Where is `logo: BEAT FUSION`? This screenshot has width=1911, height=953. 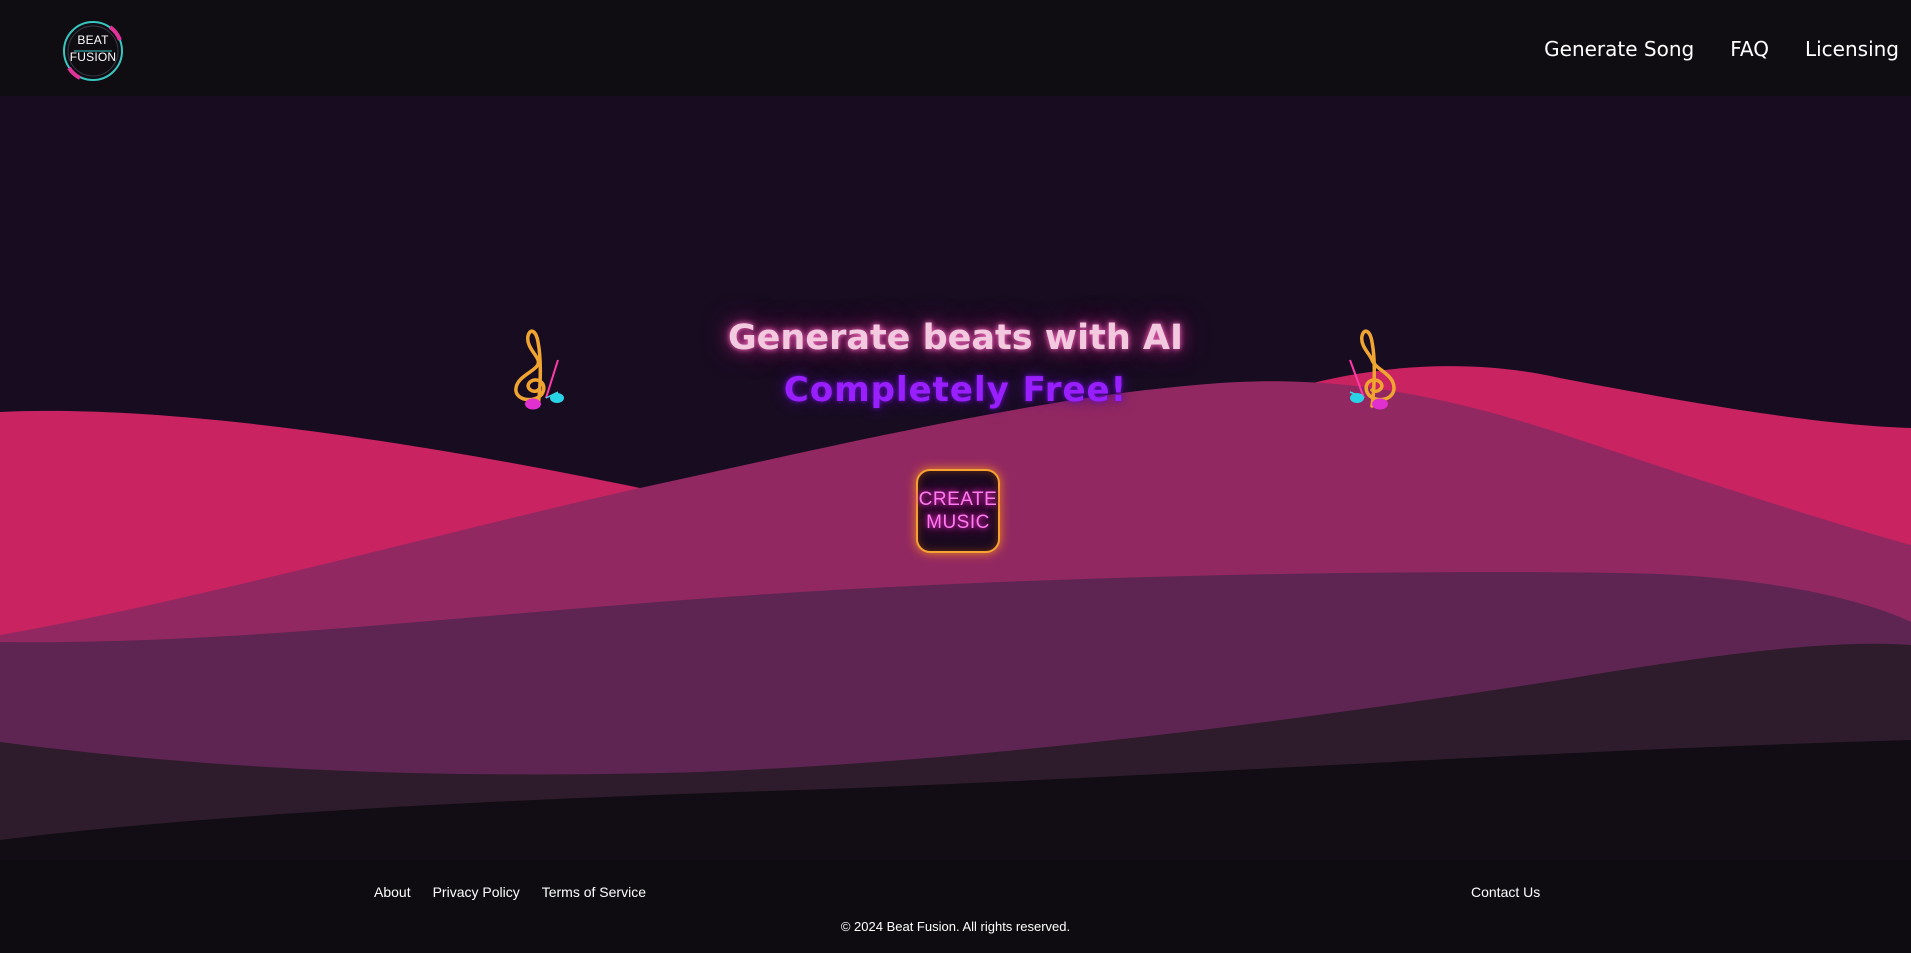 logo: BEAT FUSION is located at coordinates (93, 51).